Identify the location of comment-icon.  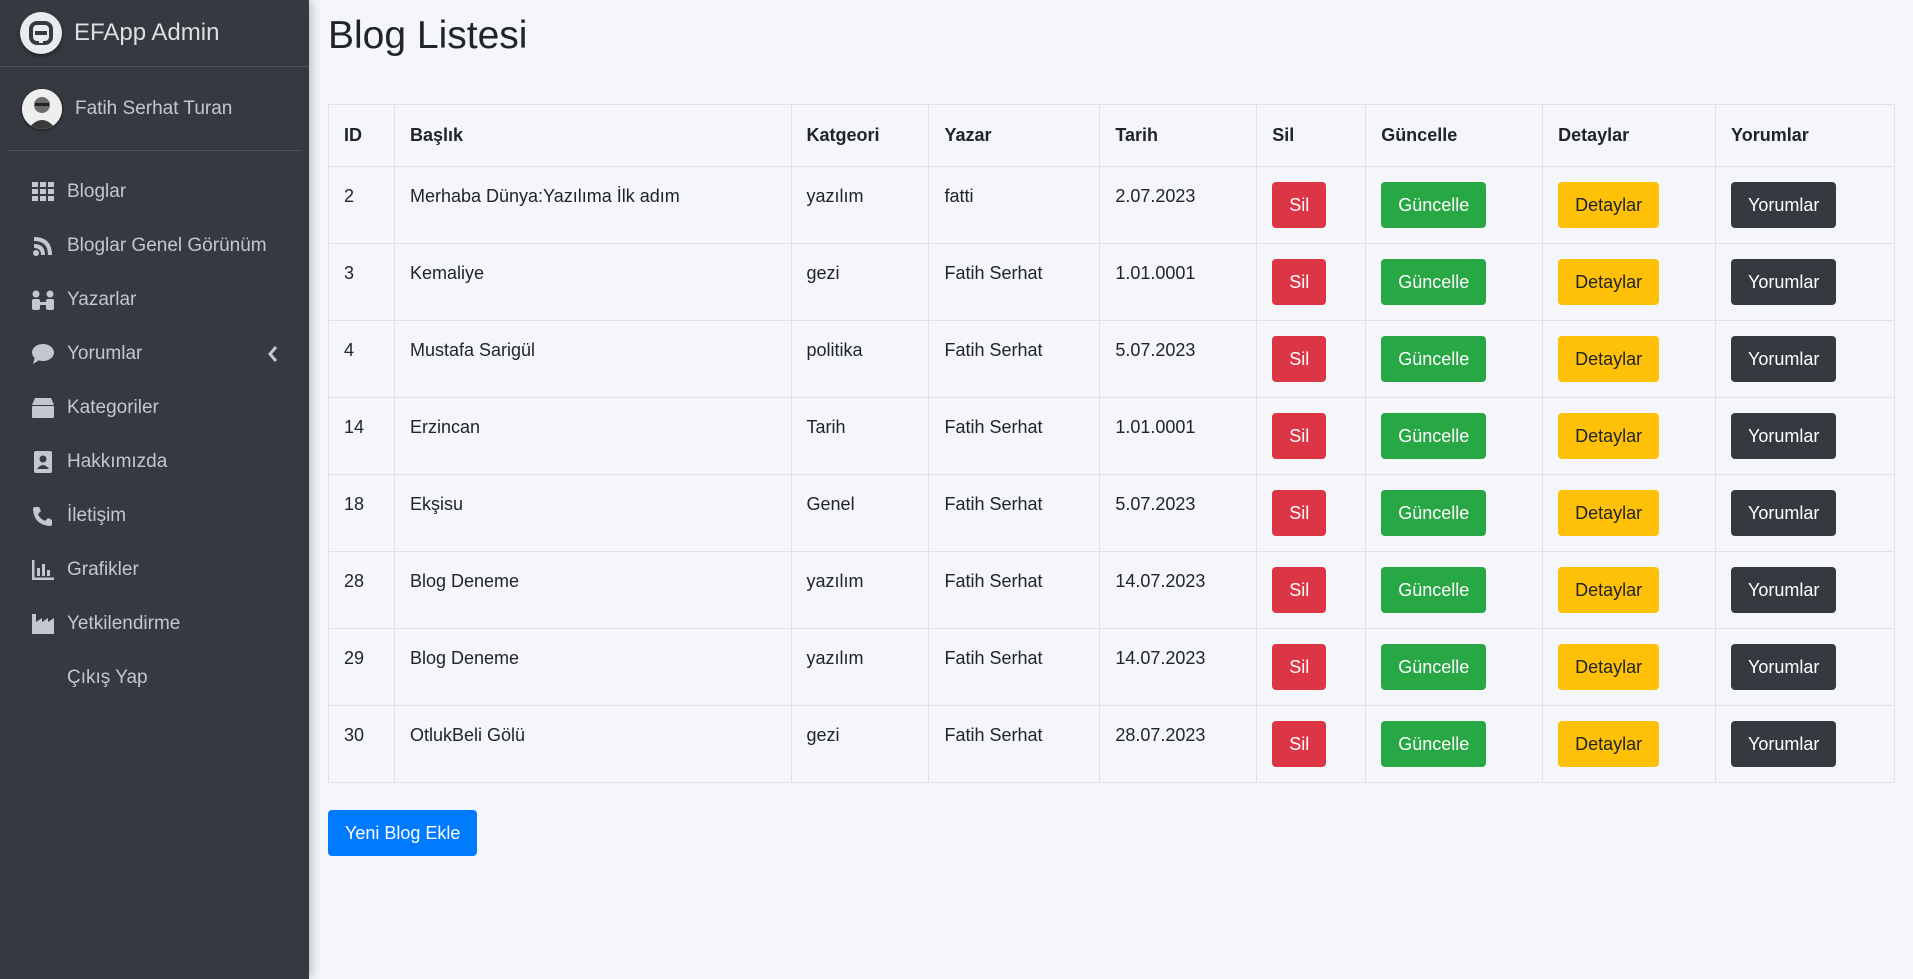
(43, 354).